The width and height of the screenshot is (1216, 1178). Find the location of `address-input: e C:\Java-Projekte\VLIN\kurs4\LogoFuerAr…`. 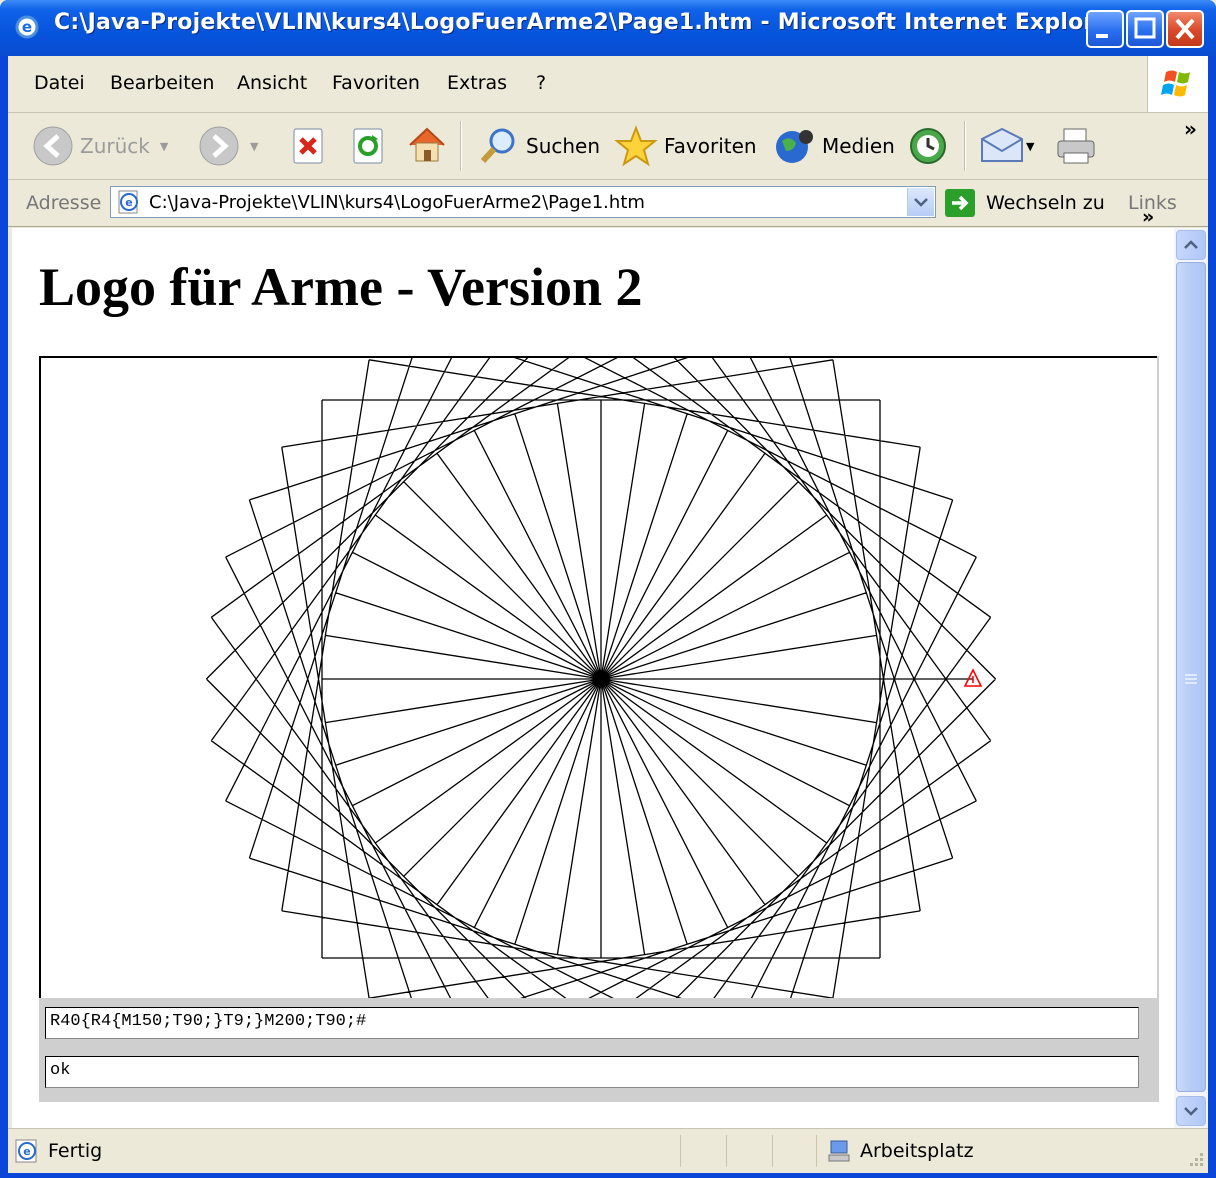

address-input: e C:\Java-Projekte\VLIN\kurs4\LogoFuerAr… is located at coordinates (523, 202).